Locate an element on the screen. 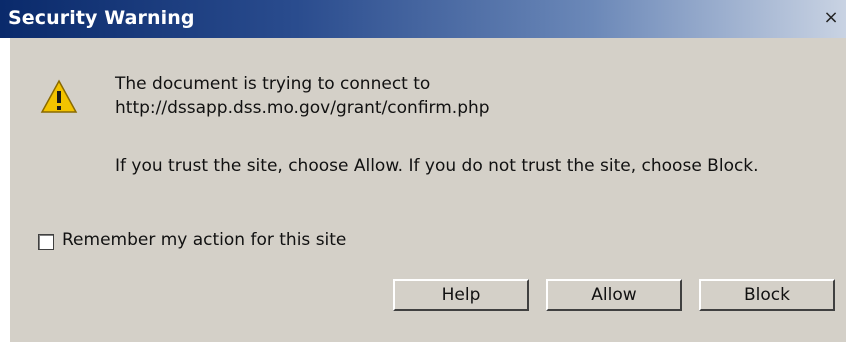 This screenshot has height=342, width=846. title-bar: Security Warning × is located at coordinates (423, 19).